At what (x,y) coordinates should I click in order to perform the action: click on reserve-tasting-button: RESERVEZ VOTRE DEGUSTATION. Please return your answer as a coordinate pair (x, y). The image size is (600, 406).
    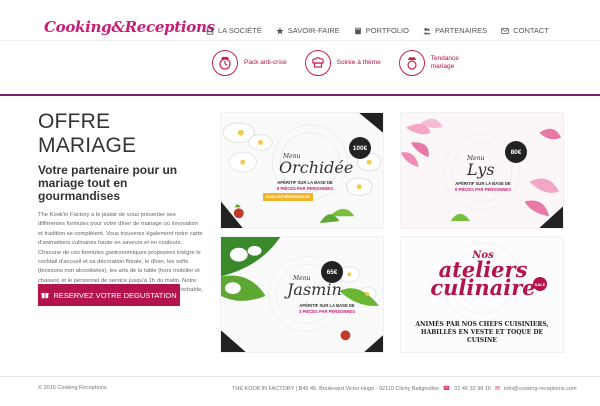
    Looking at the image, I should click on (109, 295).